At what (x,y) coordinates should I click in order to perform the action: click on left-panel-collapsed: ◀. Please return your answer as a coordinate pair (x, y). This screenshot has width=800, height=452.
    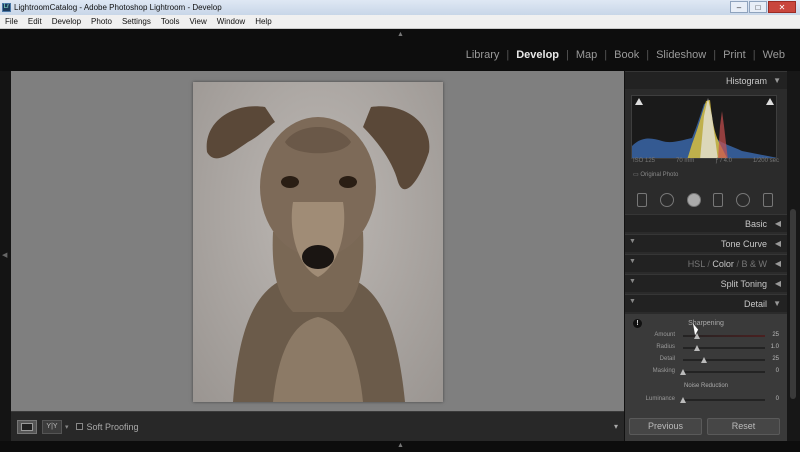
    Looking at the image, I should click on (5, 256).